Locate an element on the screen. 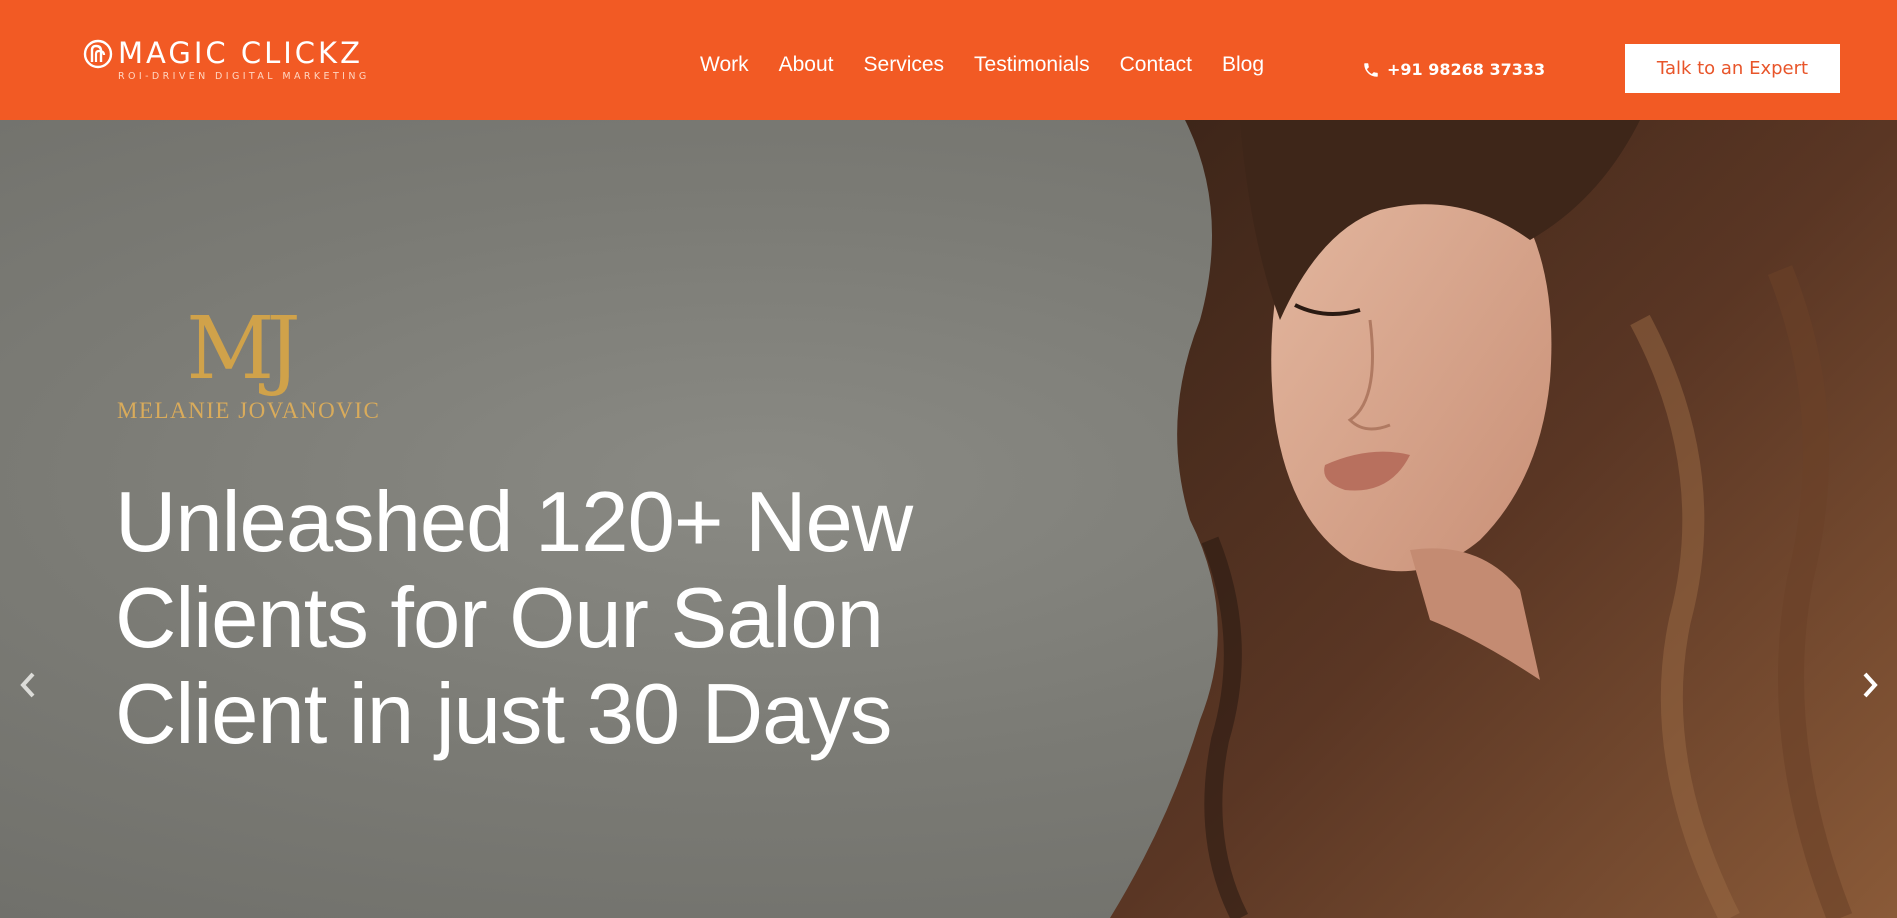  phone-link: +91 98268 37333 is located at coordinates (1453, 69).